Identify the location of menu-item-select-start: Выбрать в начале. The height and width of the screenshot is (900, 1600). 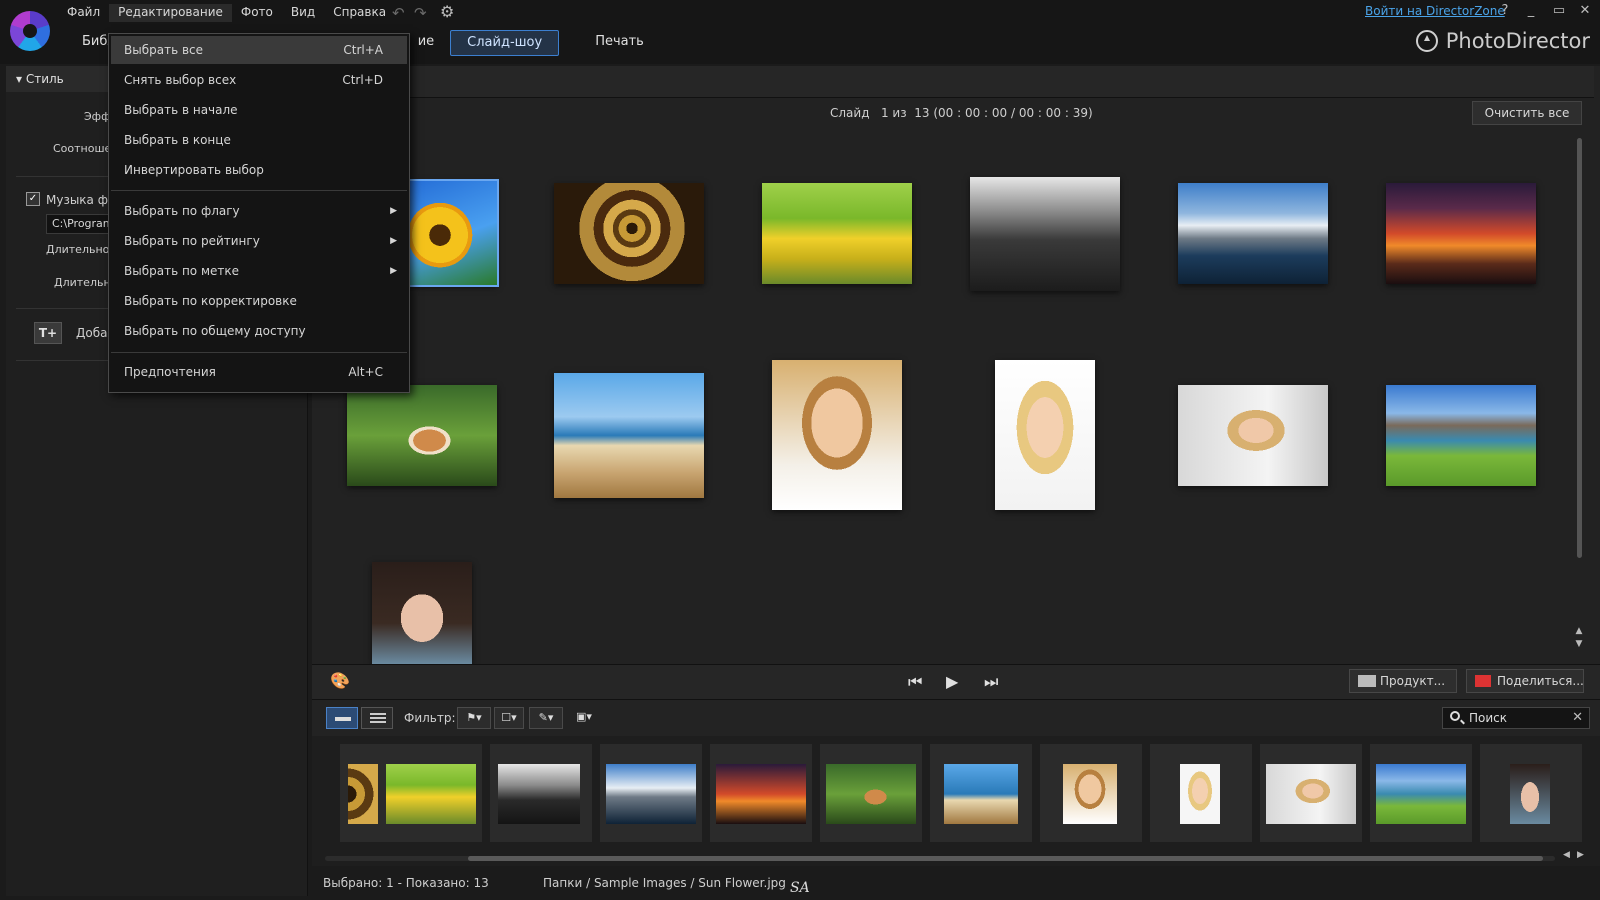
(259, 110).